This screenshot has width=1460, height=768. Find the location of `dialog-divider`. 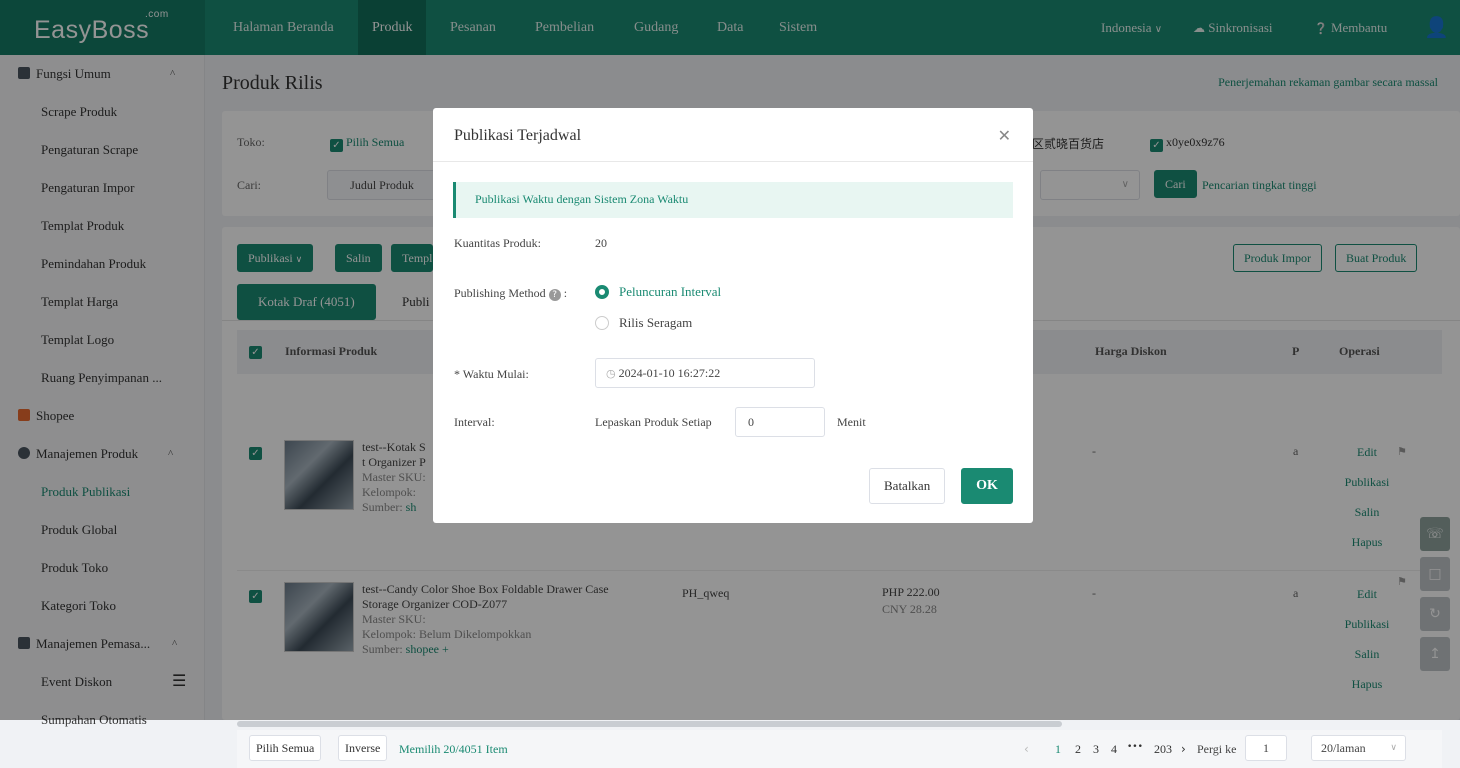

dialog-divider is located at coordinates (733, 161).